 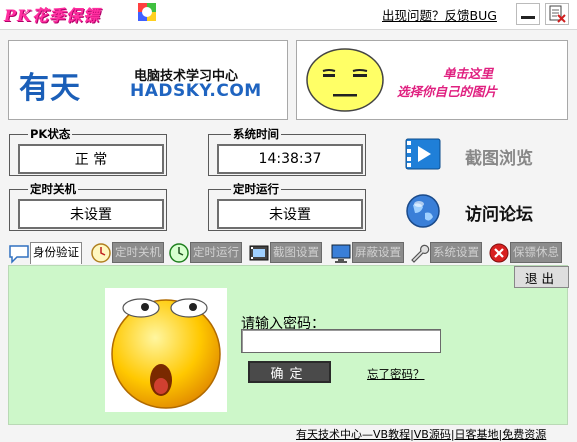 I want to click on browse-screenshots-label: 截图浏览, so click(x=499, y=159).